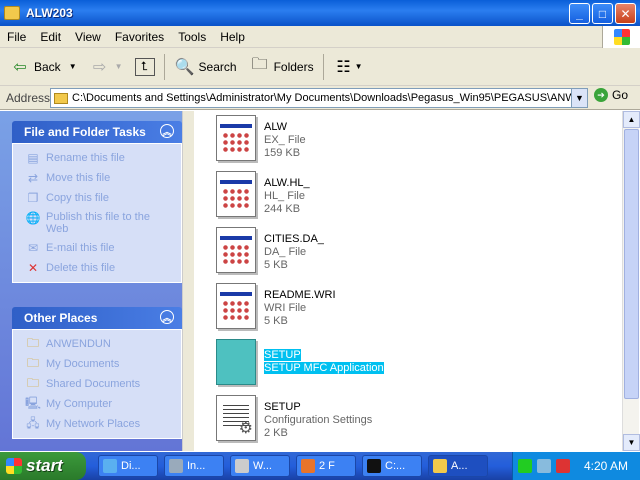 The image size is (640, 480). I want to click on task-rename: ▤ Rename this file, so click(103, 158).